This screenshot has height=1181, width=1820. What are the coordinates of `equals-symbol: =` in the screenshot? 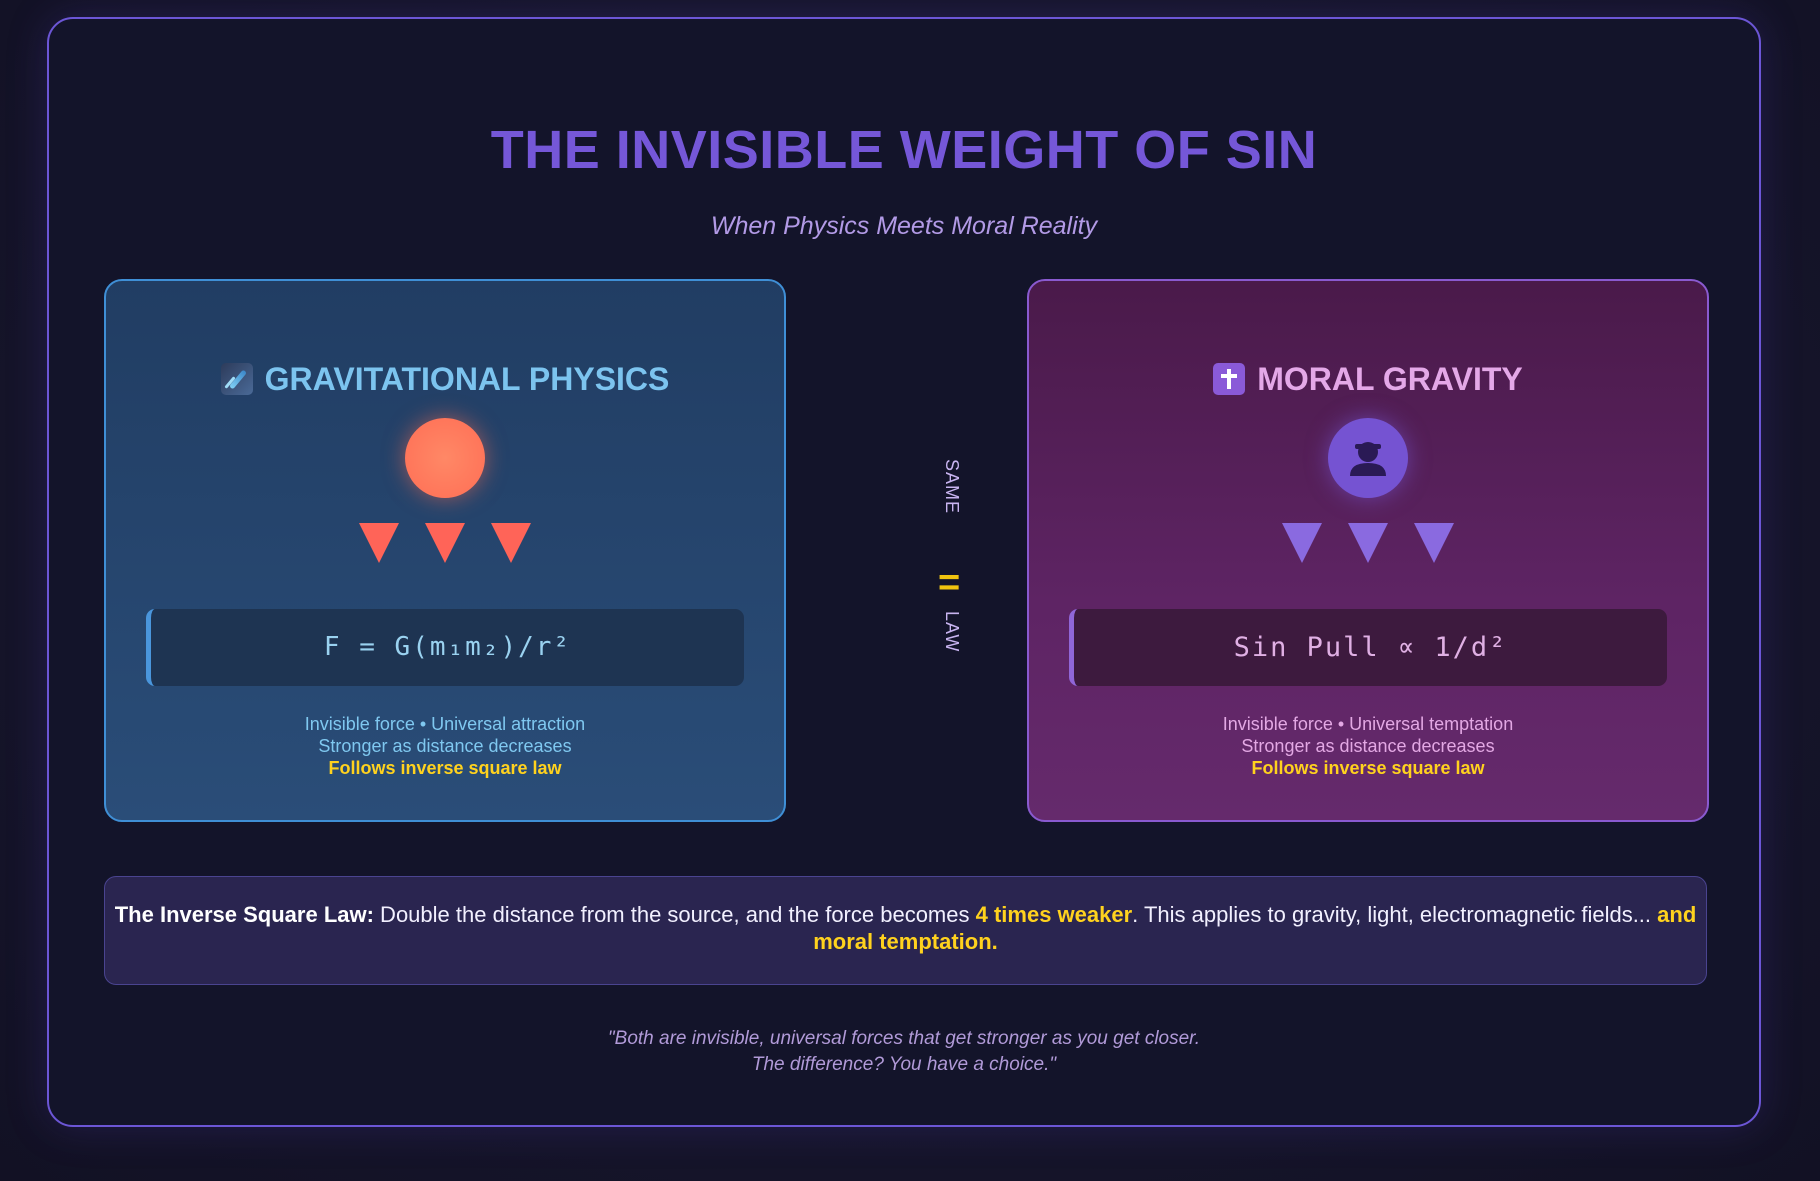 It's located at (949, 583).